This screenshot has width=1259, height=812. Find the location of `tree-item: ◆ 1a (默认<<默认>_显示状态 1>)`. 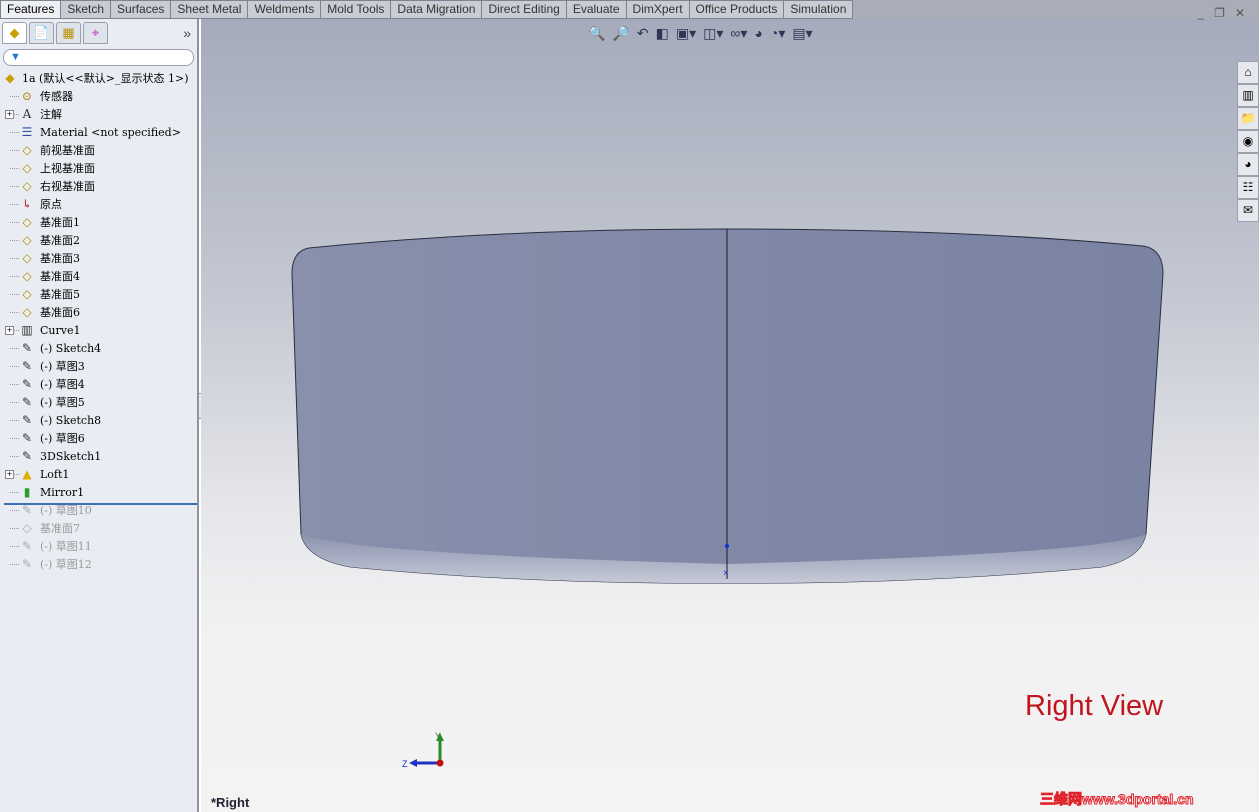

tree-item: ◆ 1a (默认<<默认>_显示状态 1>) is located at coordinates (98, 78).